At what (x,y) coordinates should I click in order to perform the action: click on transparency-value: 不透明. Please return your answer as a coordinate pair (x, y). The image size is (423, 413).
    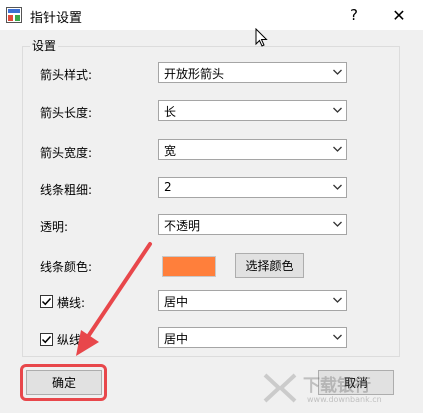
    Looking at the image, I should click on (182, 226).